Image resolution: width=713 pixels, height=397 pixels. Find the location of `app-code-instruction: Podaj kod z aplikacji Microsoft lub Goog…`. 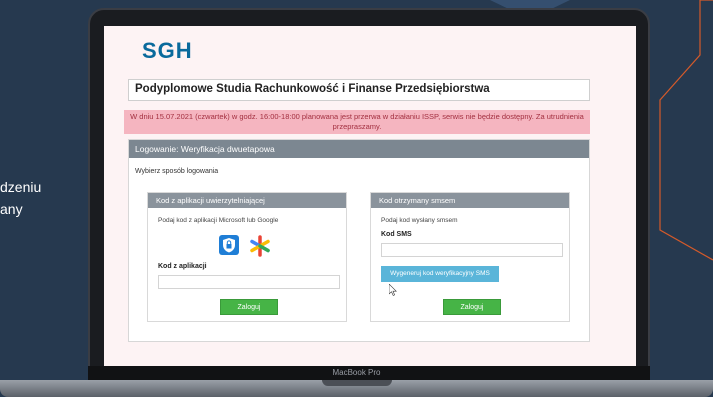

app-code-instruction: Podaj kod z aplikacji Microsoft lub Goog… is located at coordinates (218, 220).